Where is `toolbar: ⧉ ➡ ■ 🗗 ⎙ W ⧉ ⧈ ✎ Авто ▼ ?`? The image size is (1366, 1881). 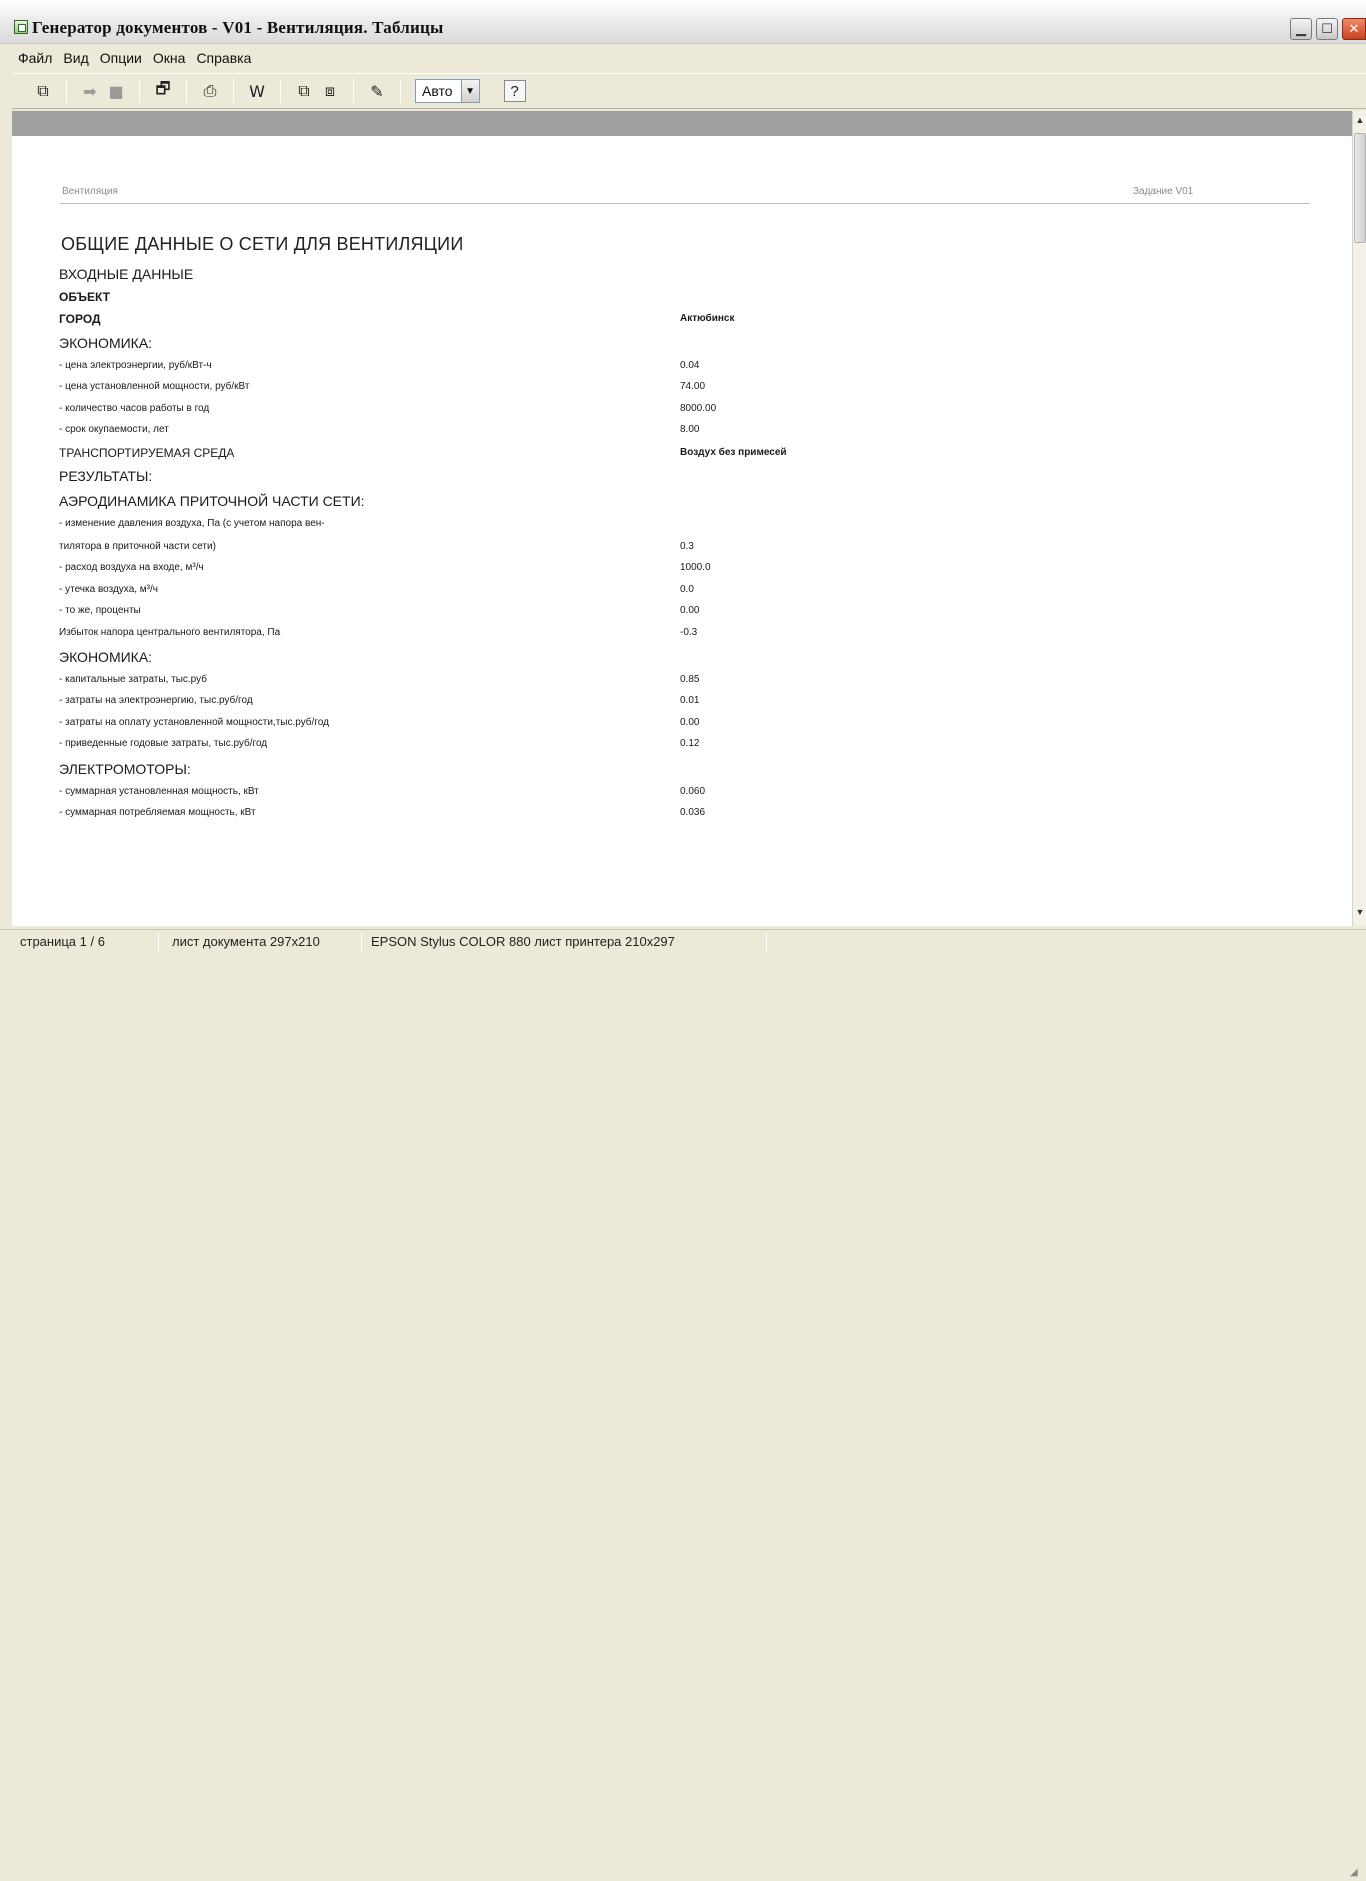
toolbar: ⧉ ➡ ■ 🗗 ⎙ W ⧉ ⧈ ✎ Авто ▼ ? is located at coordinates (689, 91).